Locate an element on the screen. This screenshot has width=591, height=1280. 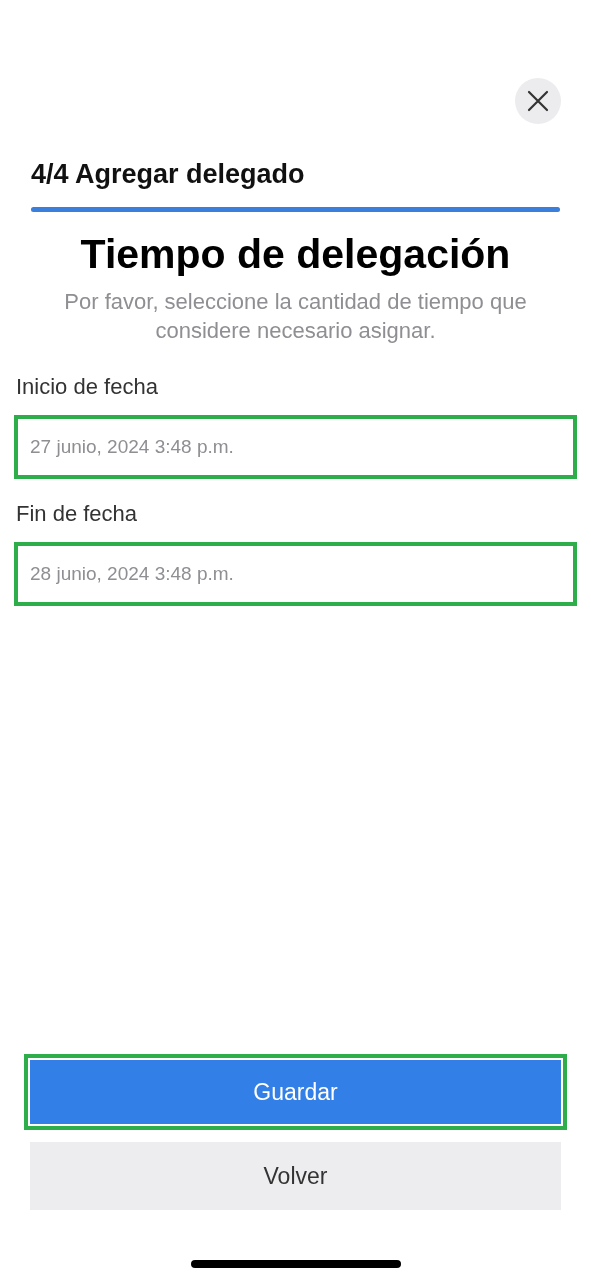
close-icon is located at coordinates (538, 101).